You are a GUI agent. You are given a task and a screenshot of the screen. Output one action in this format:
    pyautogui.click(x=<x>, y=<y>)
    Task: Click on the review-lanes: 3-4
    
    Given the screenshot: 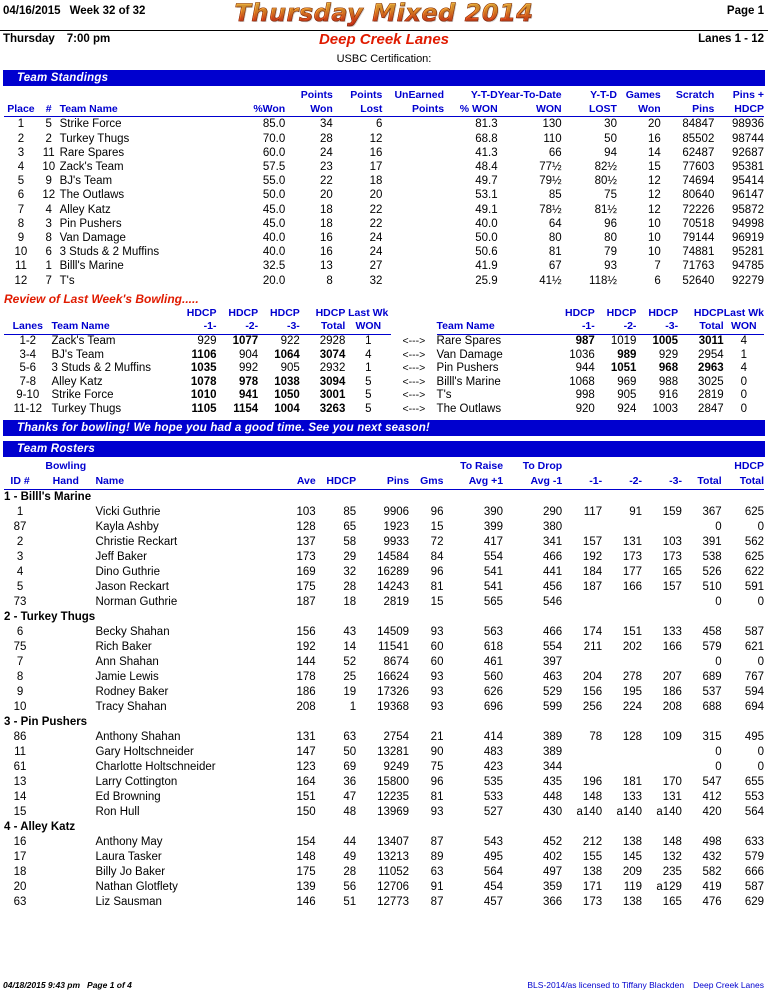 What is the action you would take?
    pyautogui.click(x=28, y=354)
    